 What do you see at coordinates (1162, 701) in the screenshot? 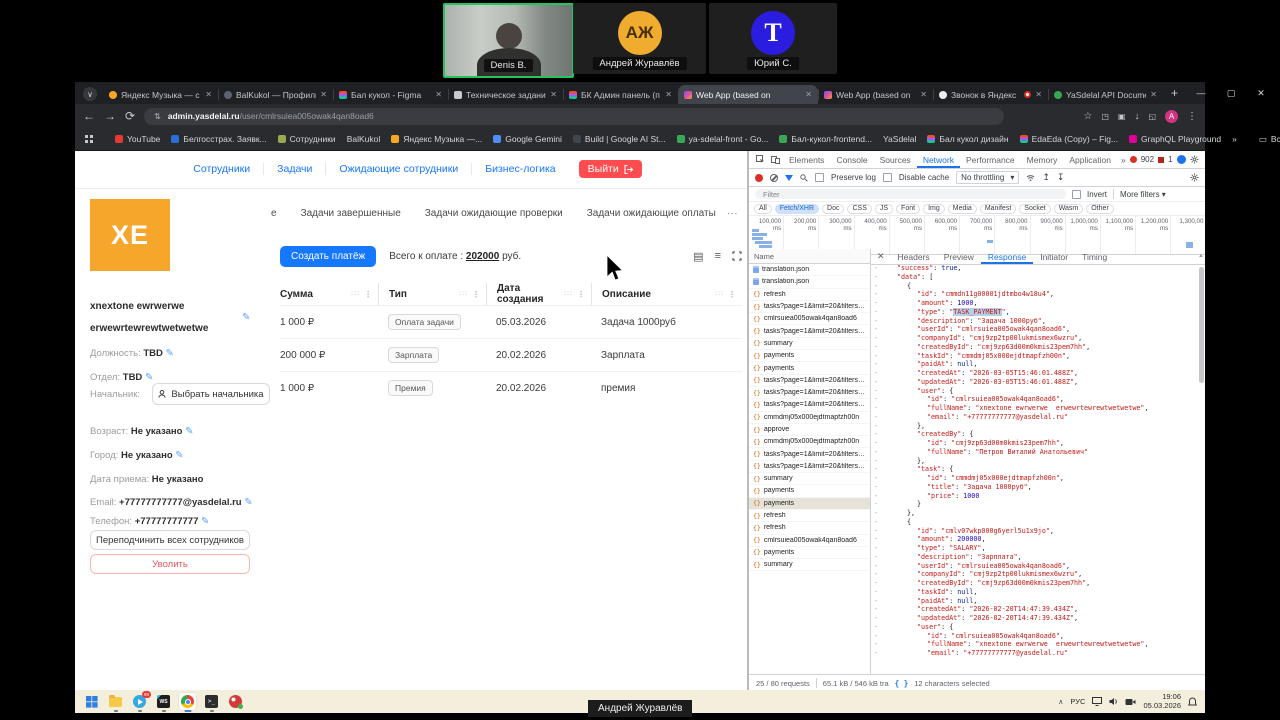
I see `taskbar-clock: 19:06 05.03.2026` at bounding box center [1162, 701].